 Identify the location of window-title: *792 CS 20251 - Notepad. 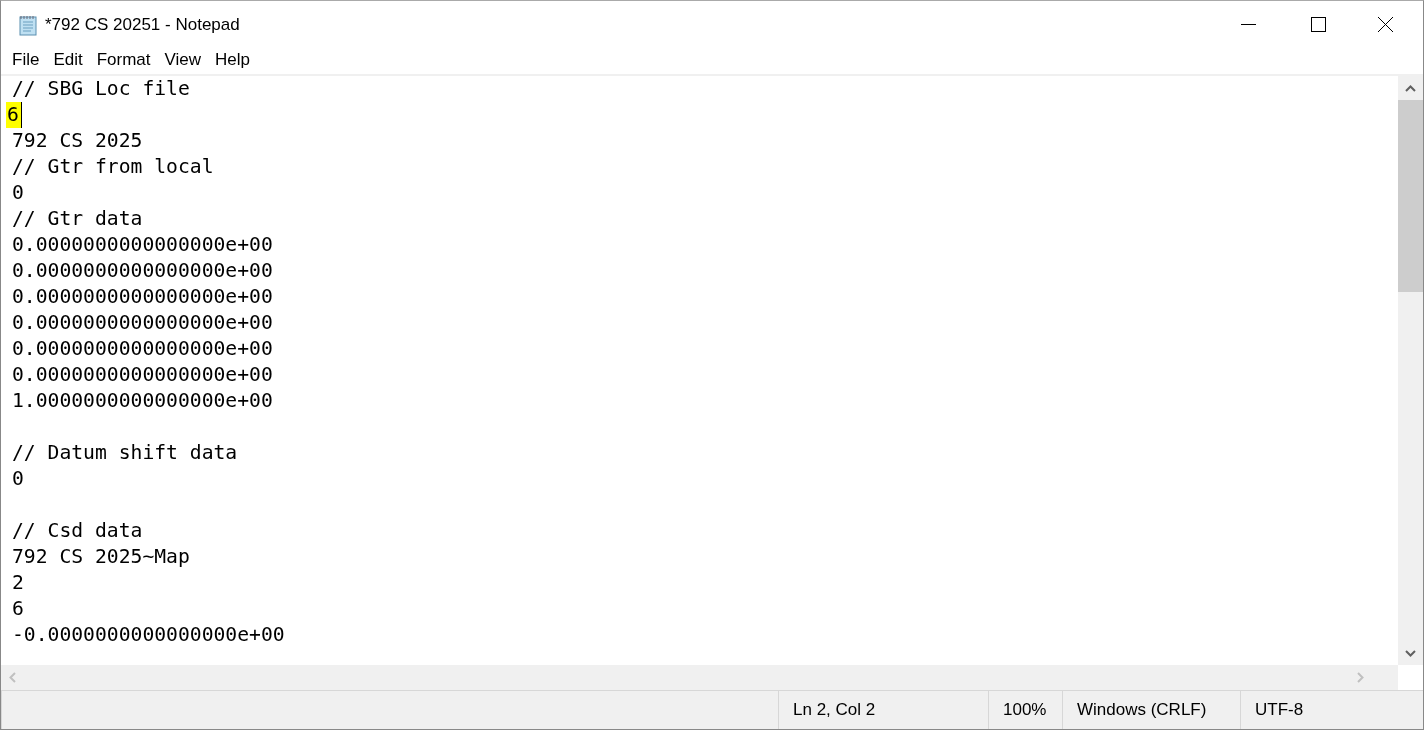
(143, 24).